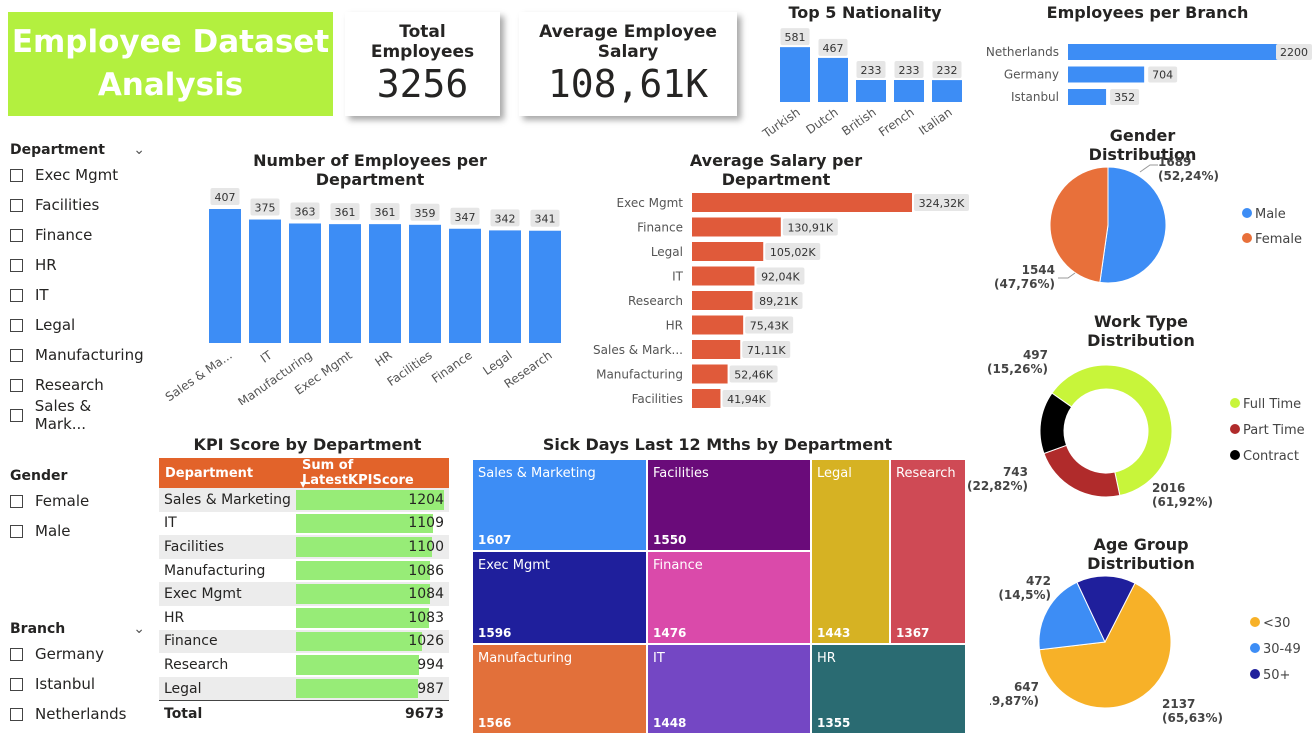  What do you see at coordinates (65, 684) in the screenshot?
I see `slicer-item-label: Istanbul` at bounding box center [65, 684].